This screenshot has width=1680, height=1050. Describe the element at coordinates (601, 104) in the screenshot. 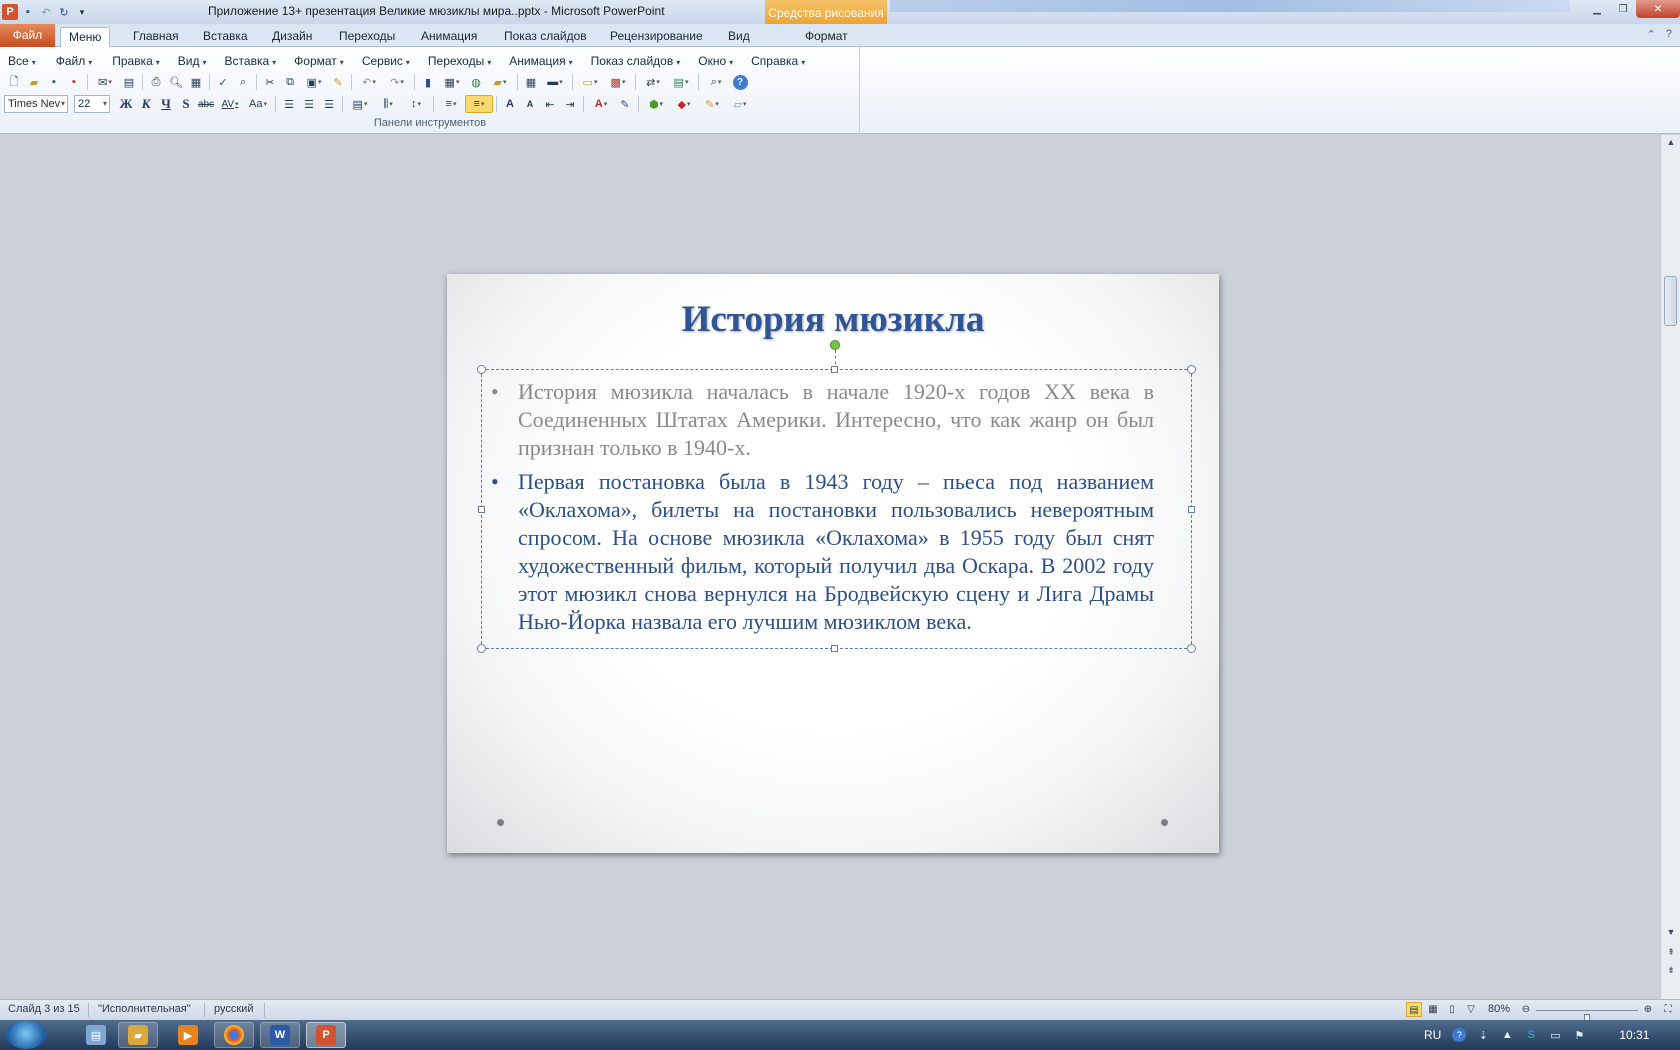

I see `font-color-icon: A` at that location.